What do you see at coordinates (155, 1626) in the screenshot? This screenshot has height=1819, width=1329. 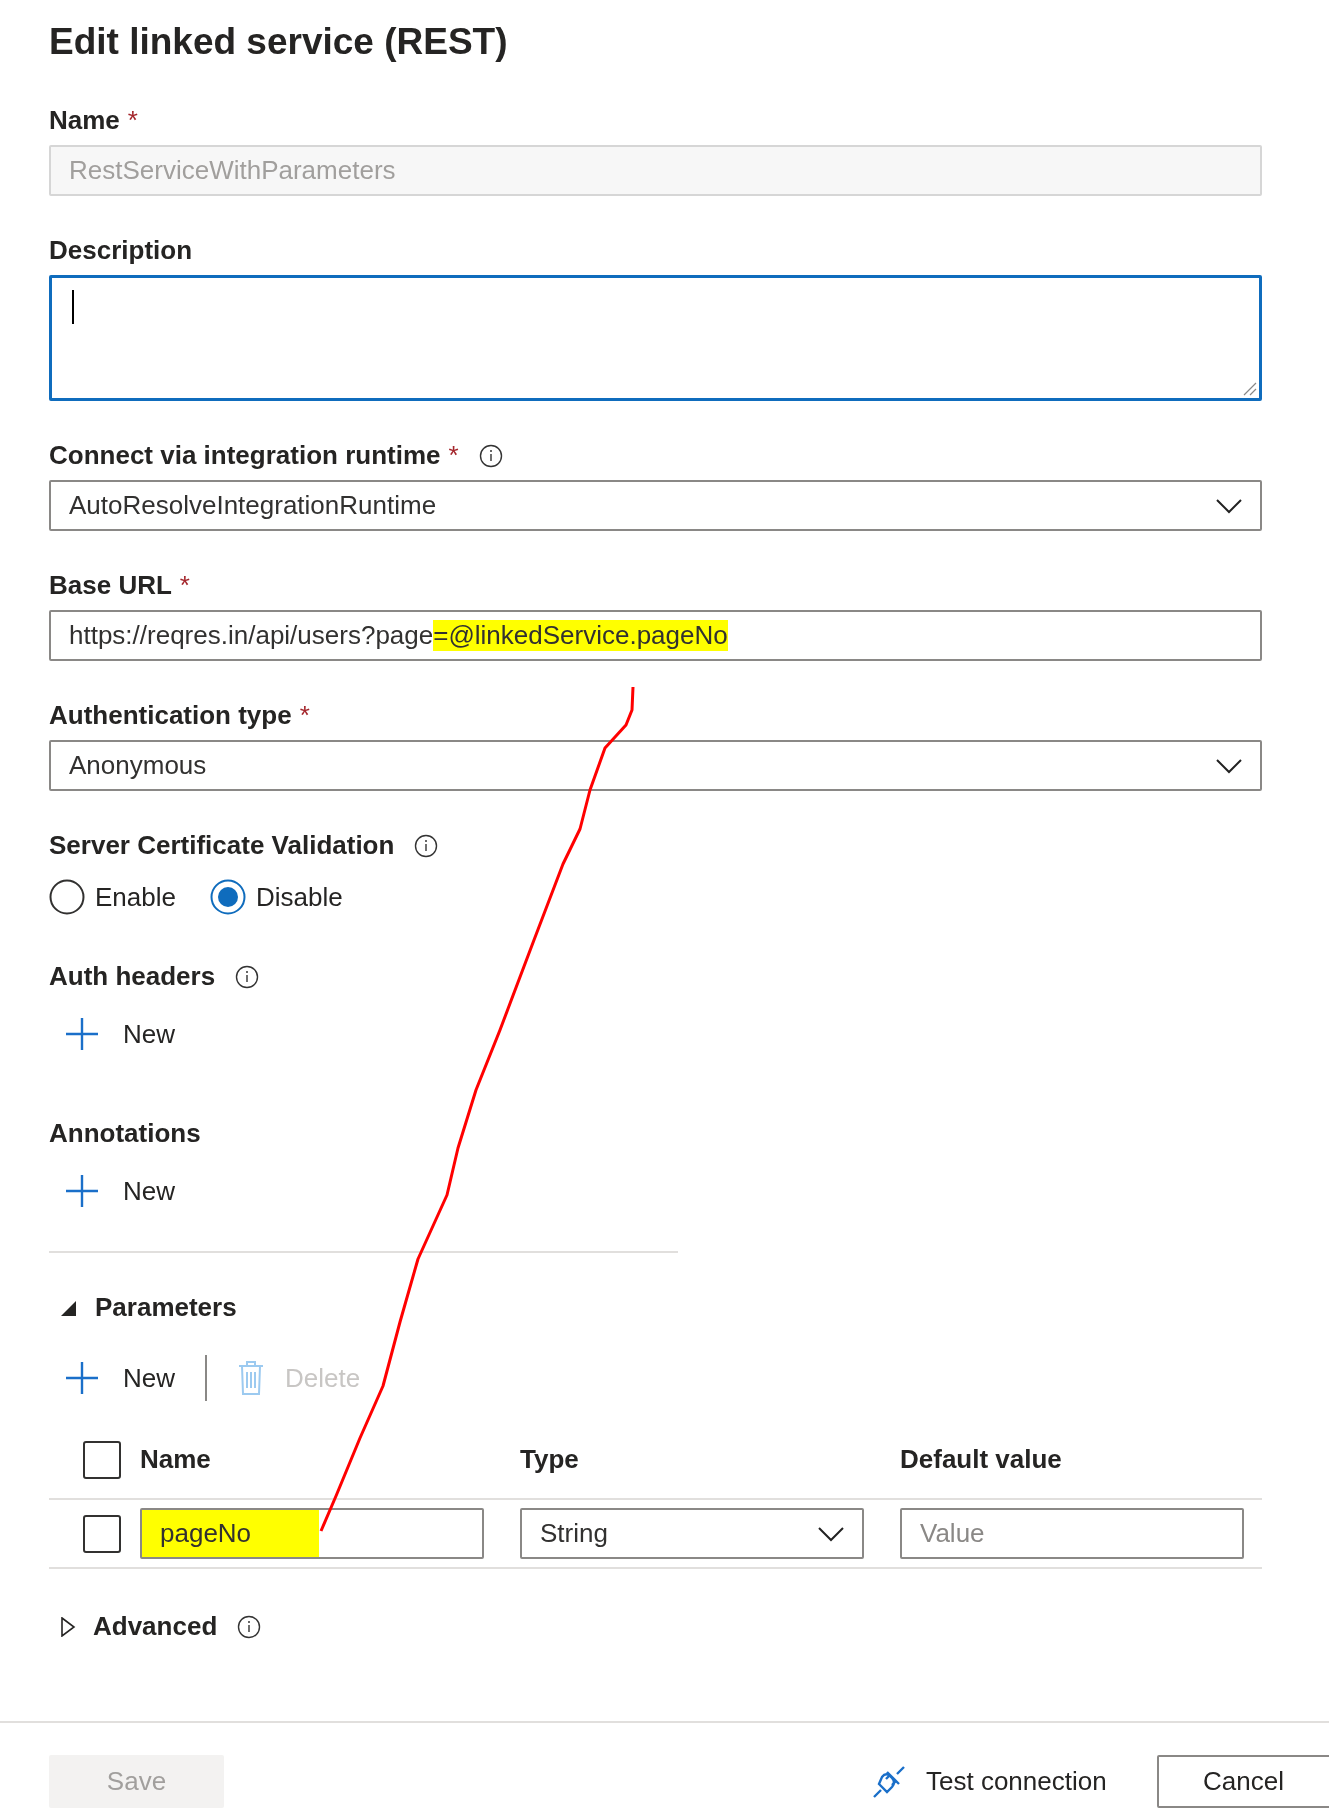 I see `section-title: Advanced` at bounding box center [155, 1626].